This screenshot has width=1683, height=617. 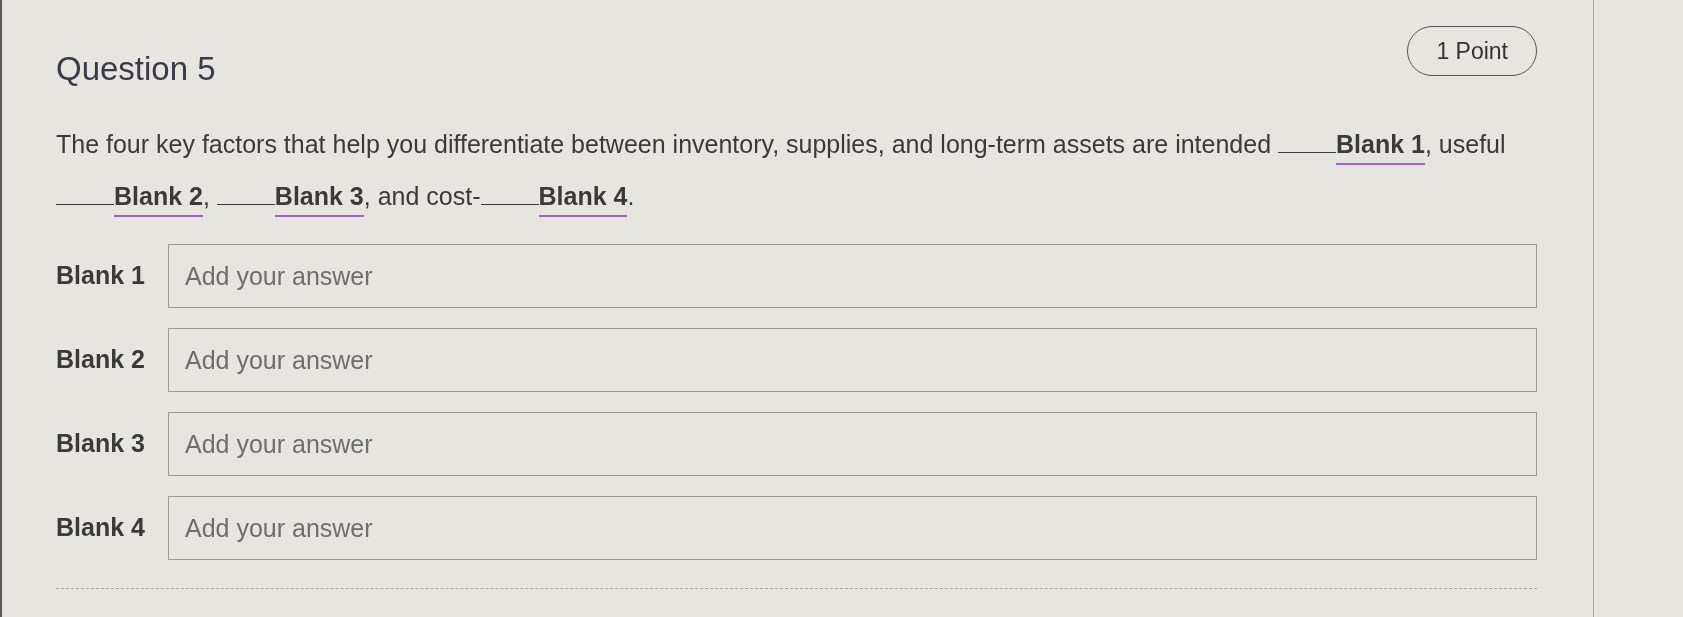 What do you see at coordinates (101, 528) in the screenshot?
I see `blank-label: Blank 4` at bounding box center [101, 528].